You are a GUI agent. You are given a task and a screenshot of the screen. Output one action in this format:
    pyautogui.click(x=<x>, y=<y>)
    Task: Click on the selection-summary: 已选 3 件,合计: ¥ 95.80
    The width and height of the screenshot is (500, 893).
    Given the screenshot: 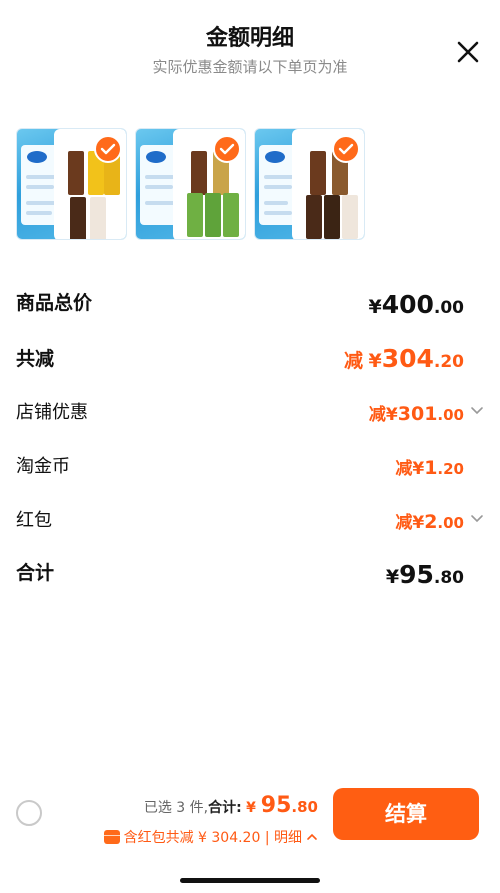 What is the action you would take?
    pyautogui.click(x=231, y=805)
    